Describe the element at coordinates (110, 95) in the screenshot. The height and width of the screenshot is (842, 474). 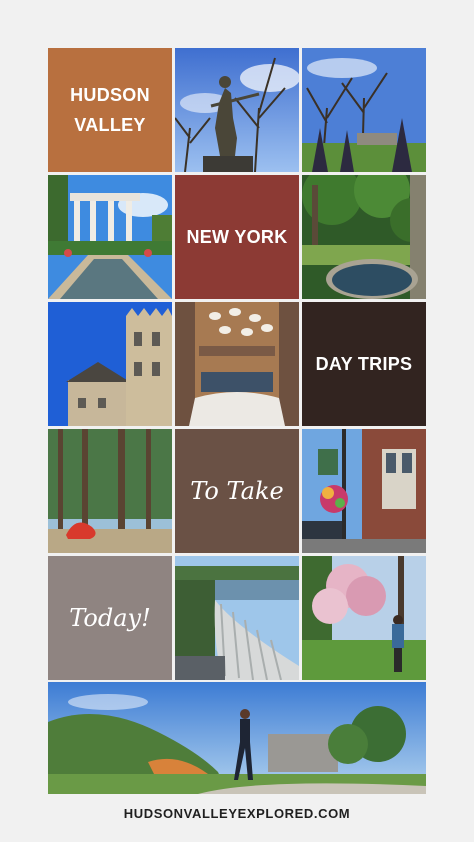
I see `hudson-valley-line1: HUDSON` at that location.